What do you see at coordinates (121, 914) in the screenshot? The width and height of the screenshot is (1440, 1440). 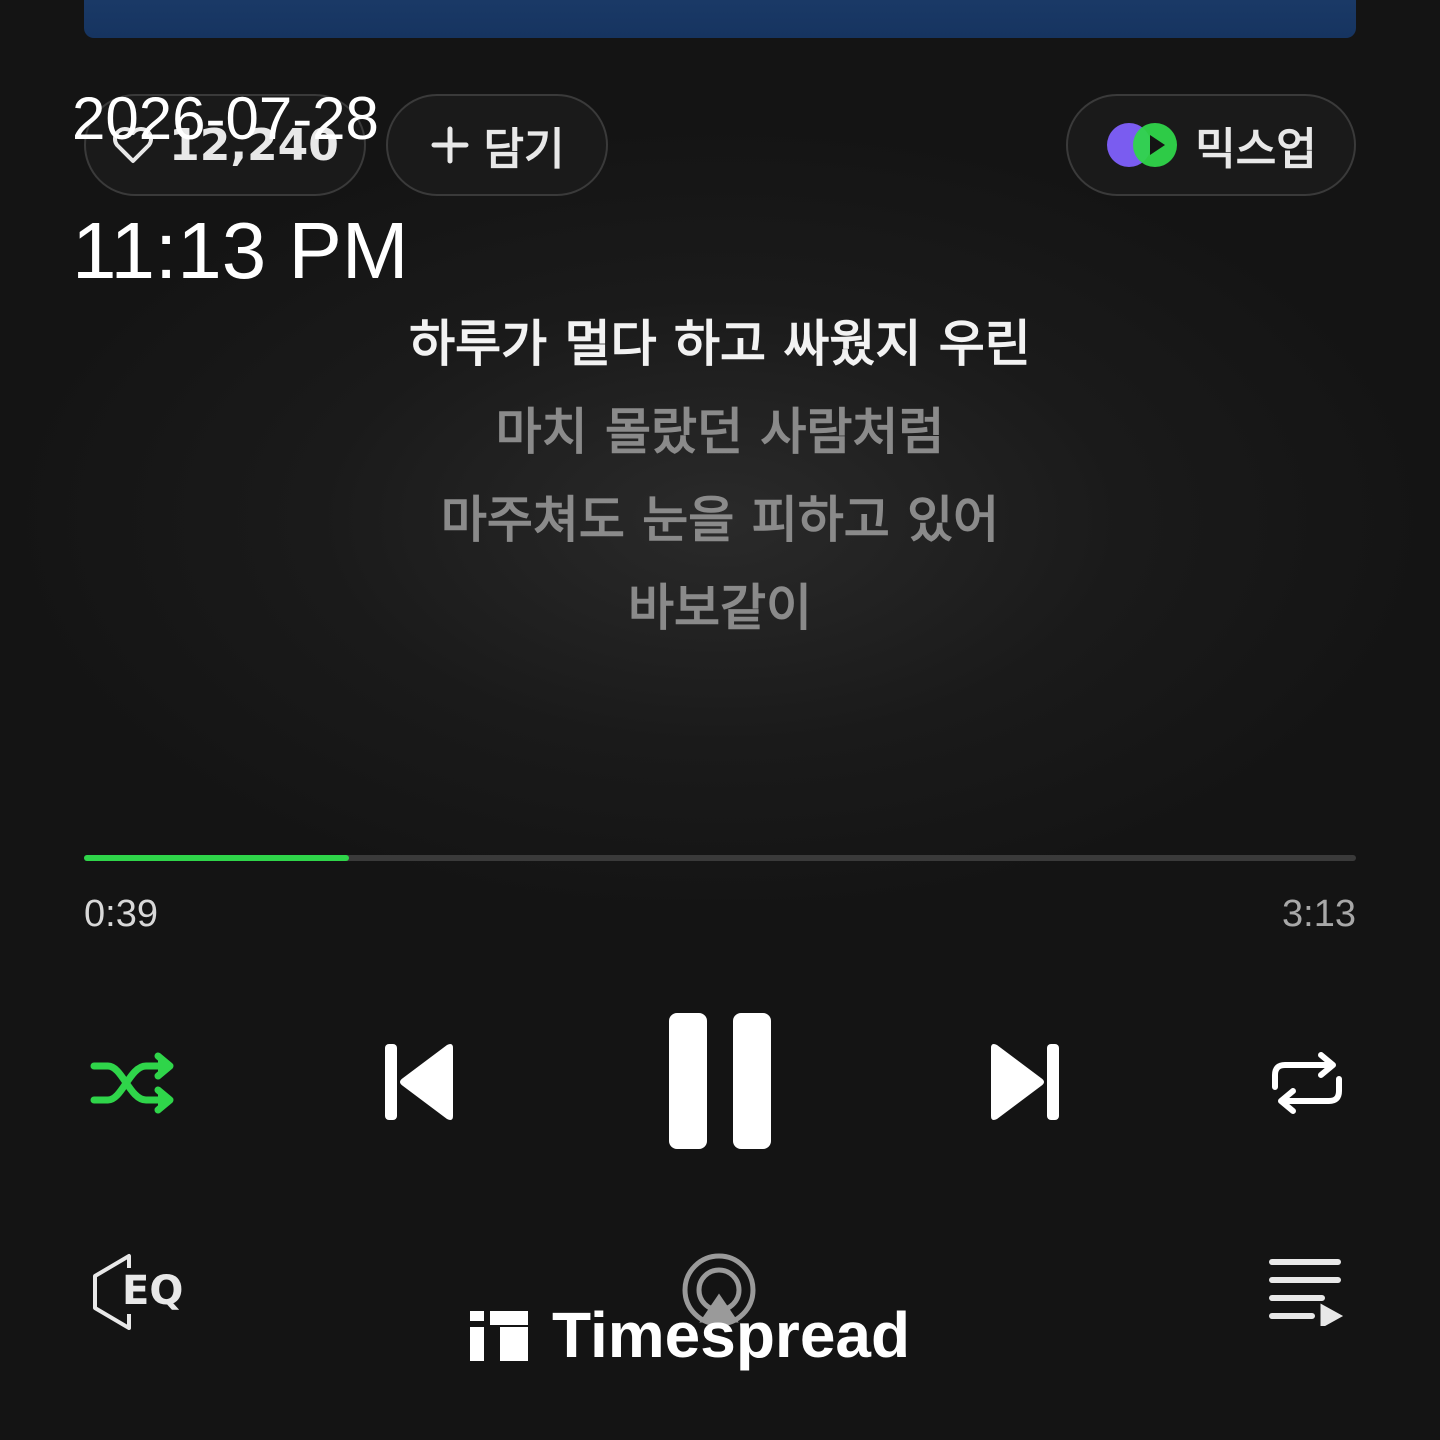 I see `elapsed-time: 0:39` at bounding box center [121, 914].